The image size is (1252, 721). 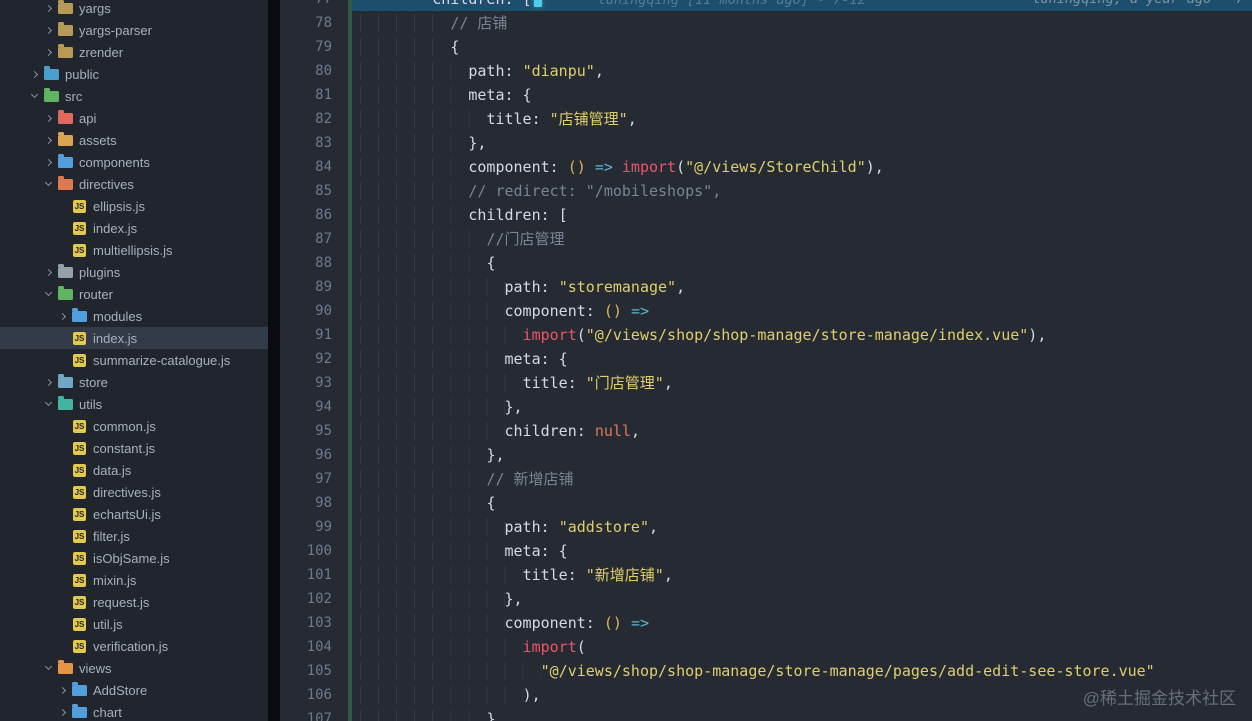 I want to click on line-number: 86, so click(x=314, y=215).